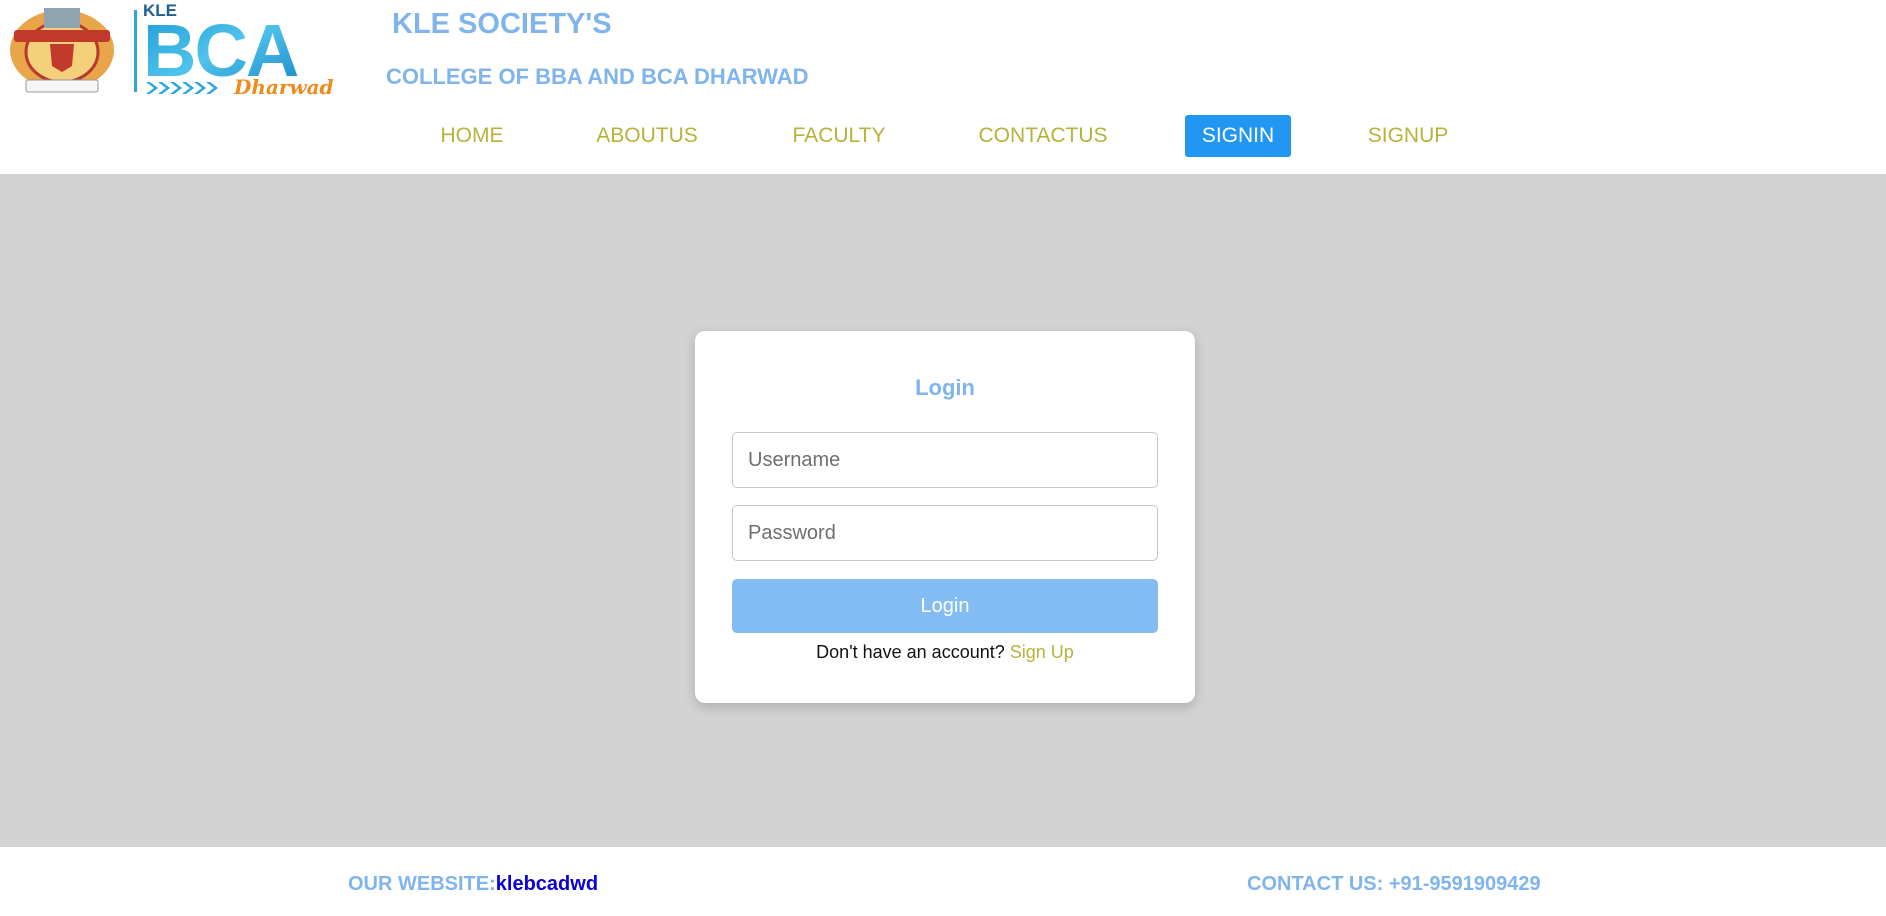  I want to click on nav-signin: SIGNIN, so click(1238, 136).